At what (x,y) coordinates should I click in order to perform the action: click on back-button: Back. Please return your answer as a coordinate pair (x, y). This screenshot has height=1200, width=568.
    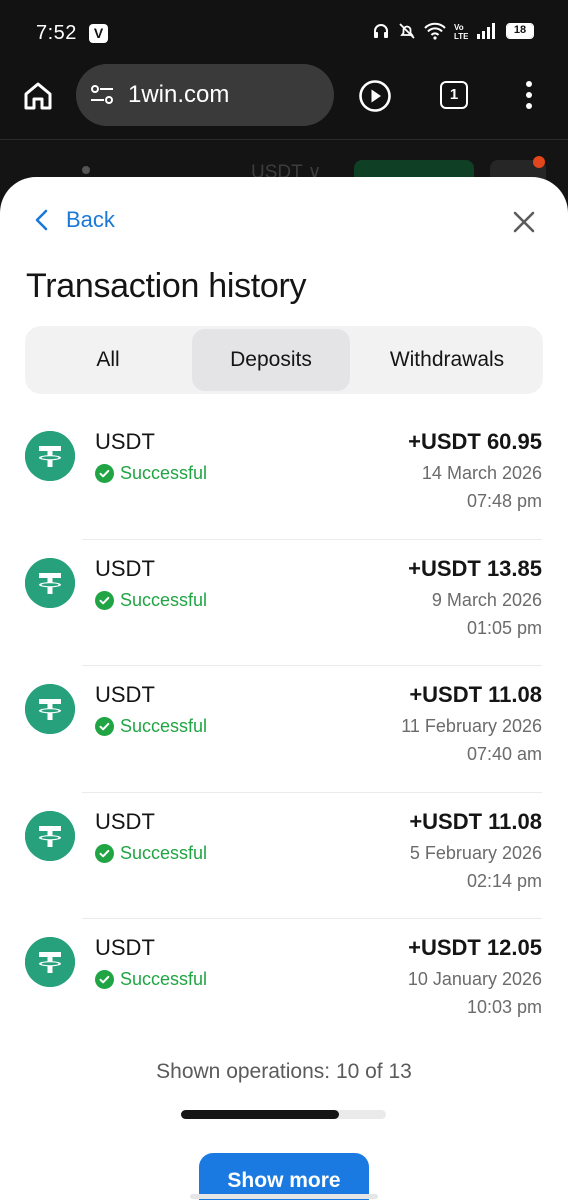
    Looking at the image, I should click on (74, 220).